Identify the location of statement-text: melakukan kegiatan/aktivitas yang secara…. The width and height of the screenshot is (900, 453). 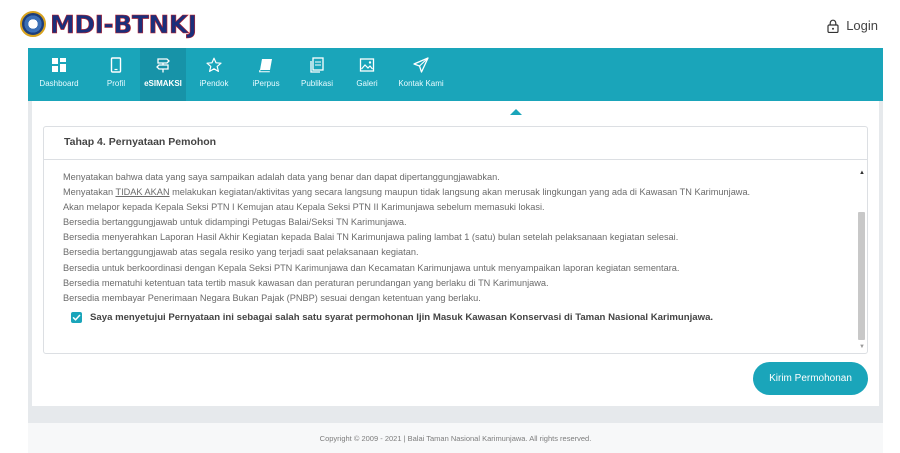
(460, 192).